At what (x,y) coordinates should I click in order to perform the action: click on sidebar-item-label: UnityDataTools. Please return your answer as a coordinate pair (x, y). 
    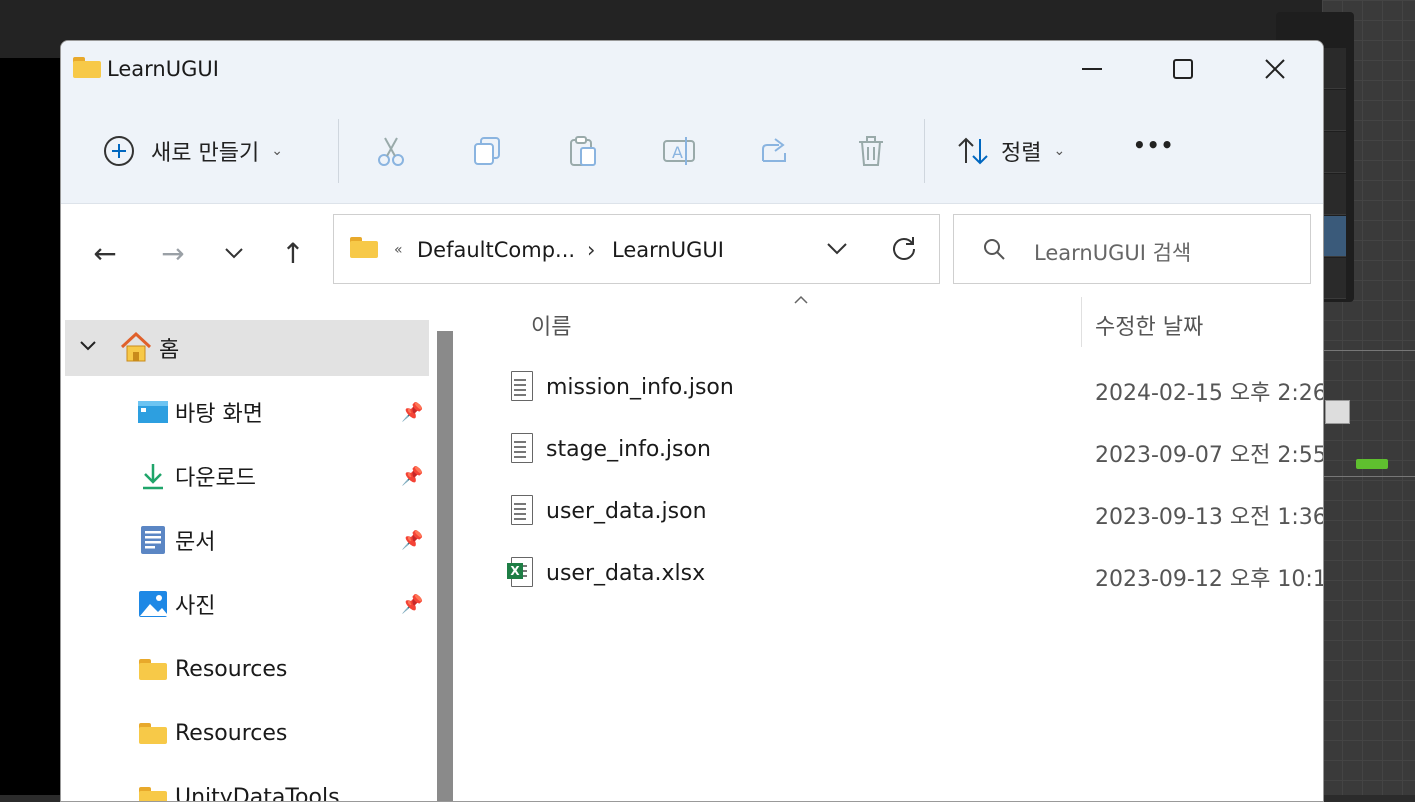
    Looking at the image, I should click on (257, 793).